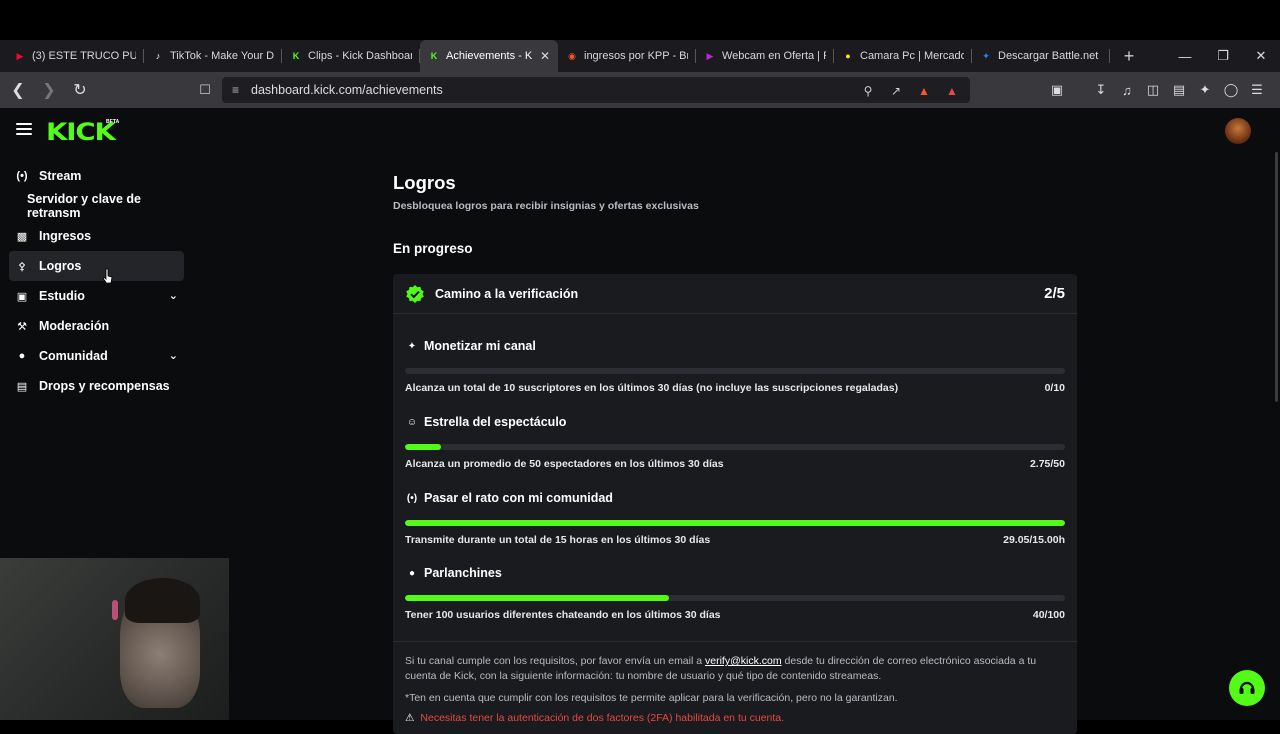 The height and width of the screenshot is (734, 1280). I want to click on share-icon: ↗, so click(896, 91).